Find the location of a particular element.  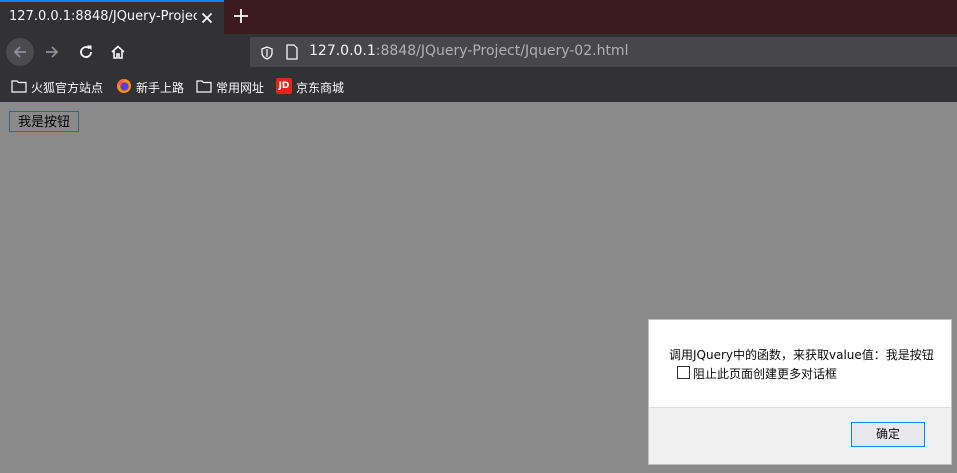

bookmark-item: 新手上路 is located at coordinates (153, 87).